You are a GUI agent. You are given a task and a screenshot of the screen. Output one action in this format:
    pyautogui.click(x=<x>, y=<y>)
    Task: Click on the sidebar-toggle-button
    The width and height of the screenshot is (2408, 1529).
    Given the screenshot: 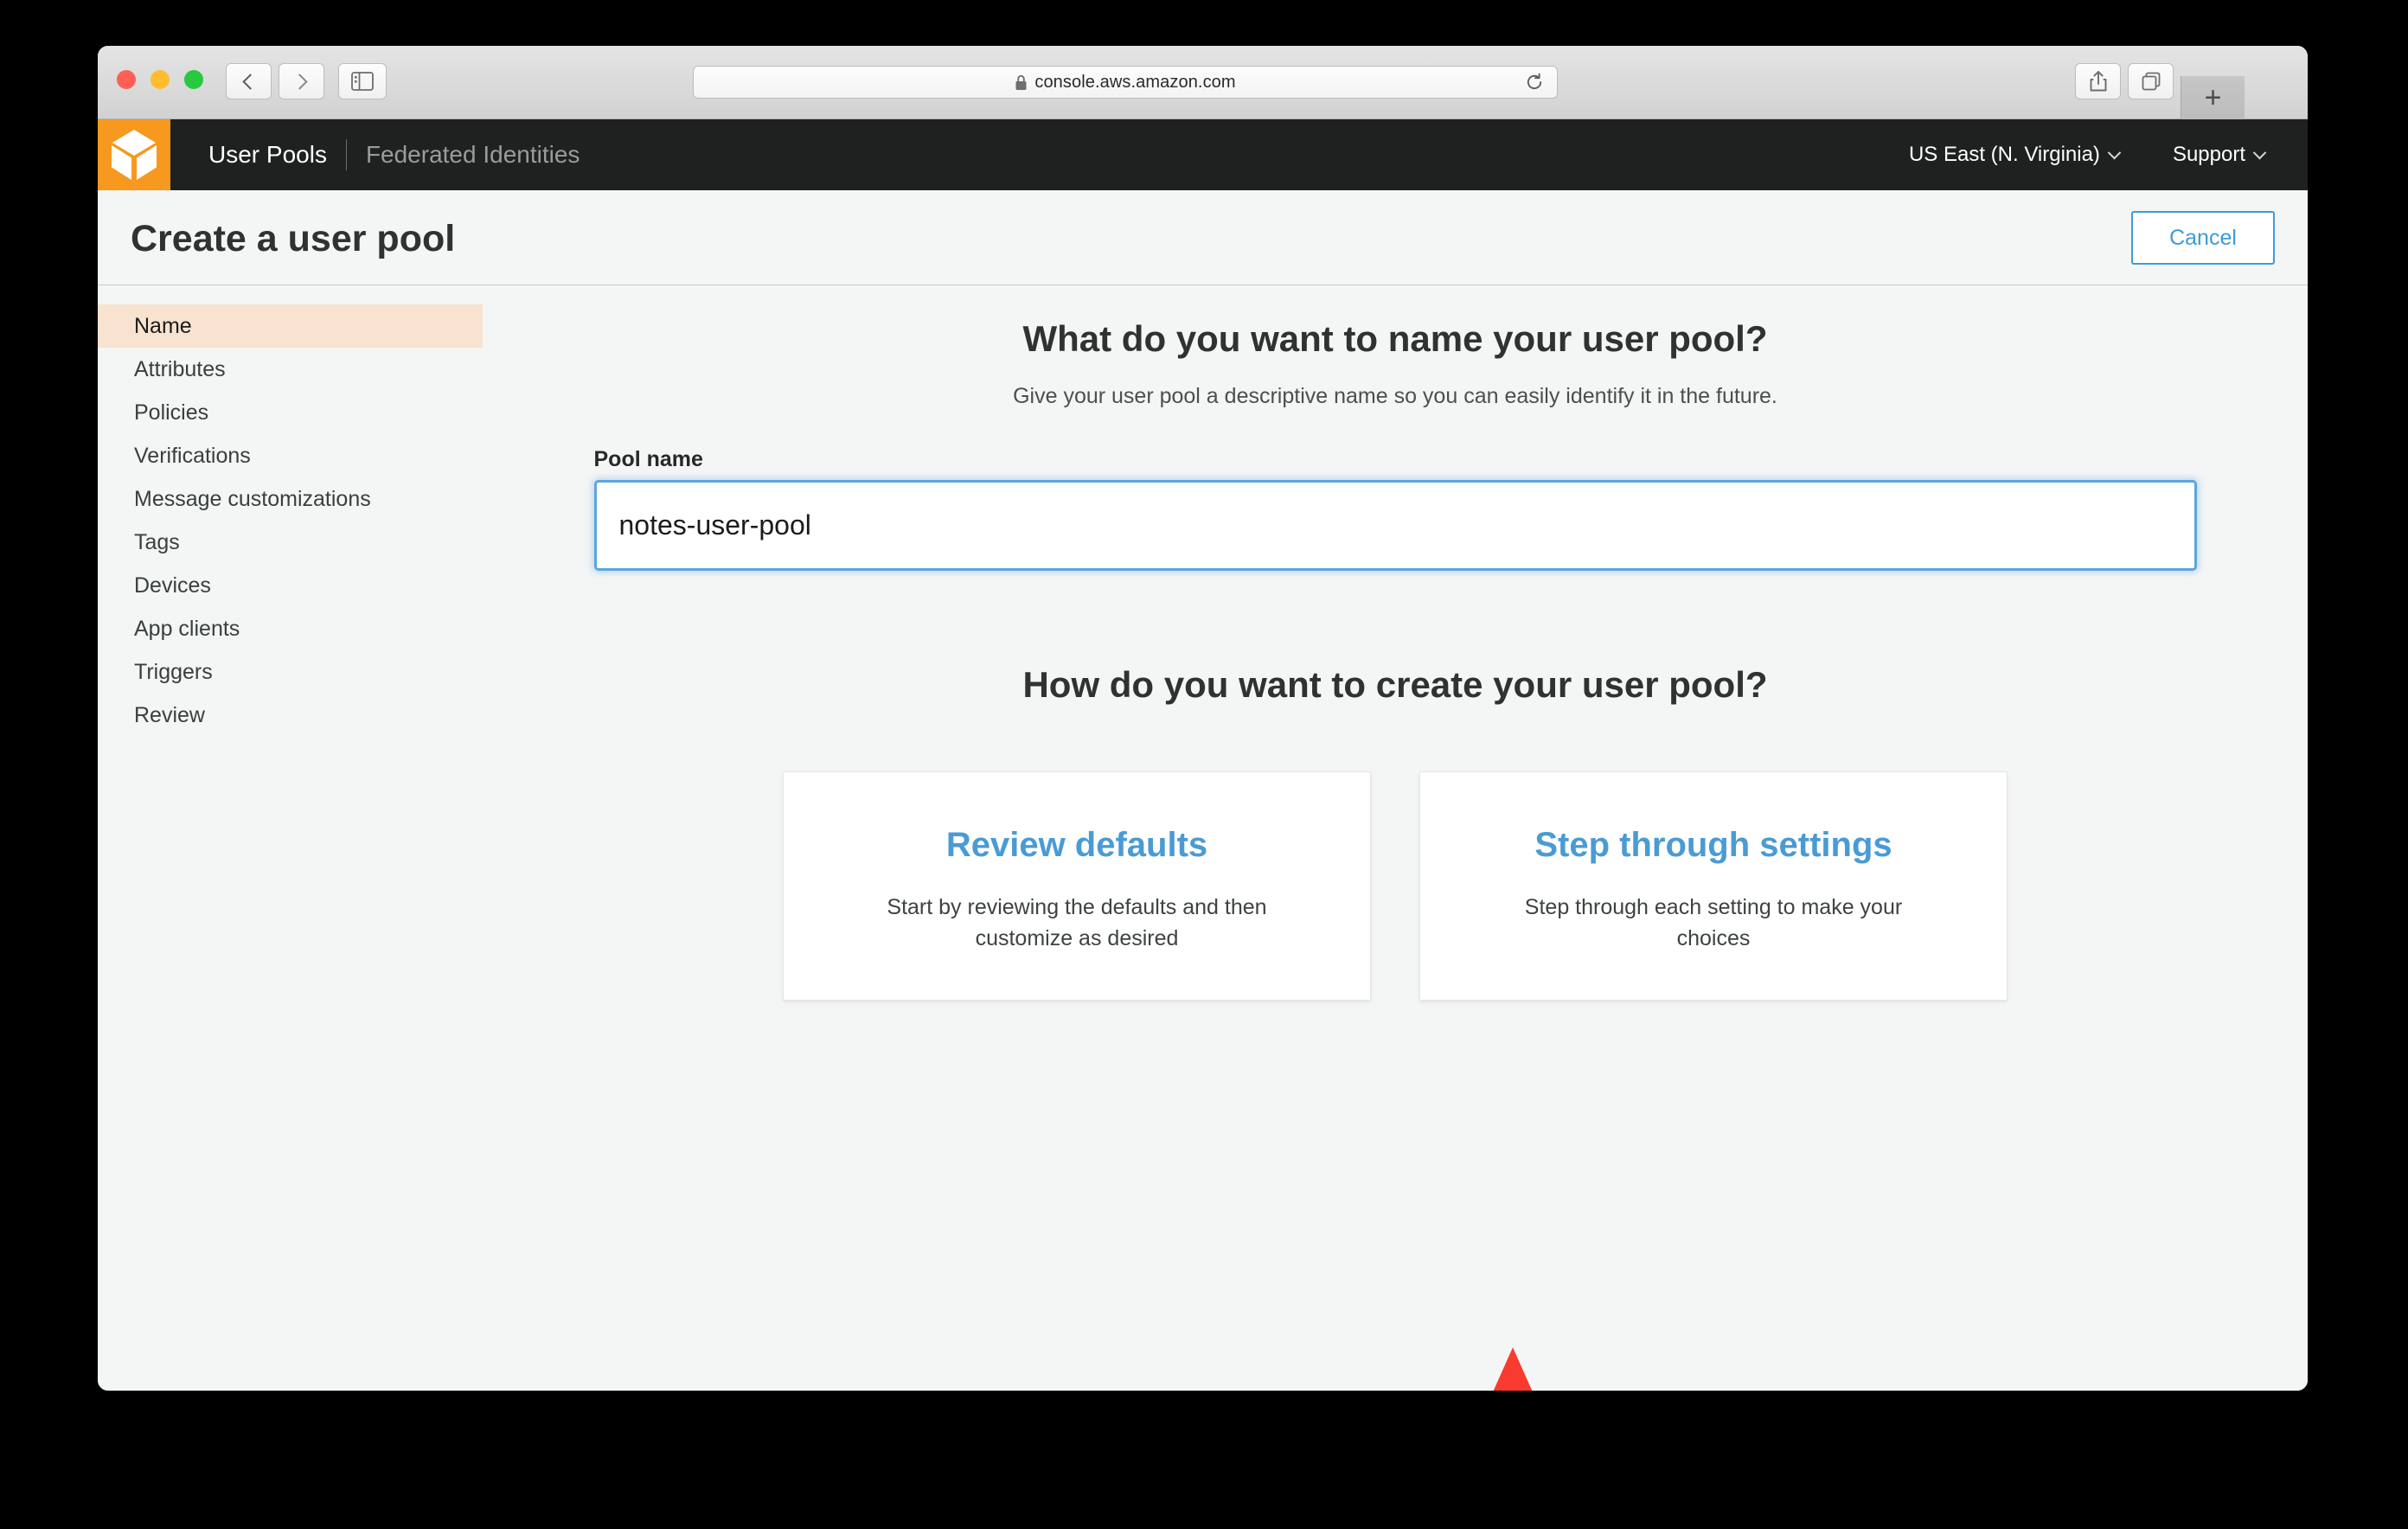 What is the action you would take?
    pyautogui.click(x=362, y=81)
    